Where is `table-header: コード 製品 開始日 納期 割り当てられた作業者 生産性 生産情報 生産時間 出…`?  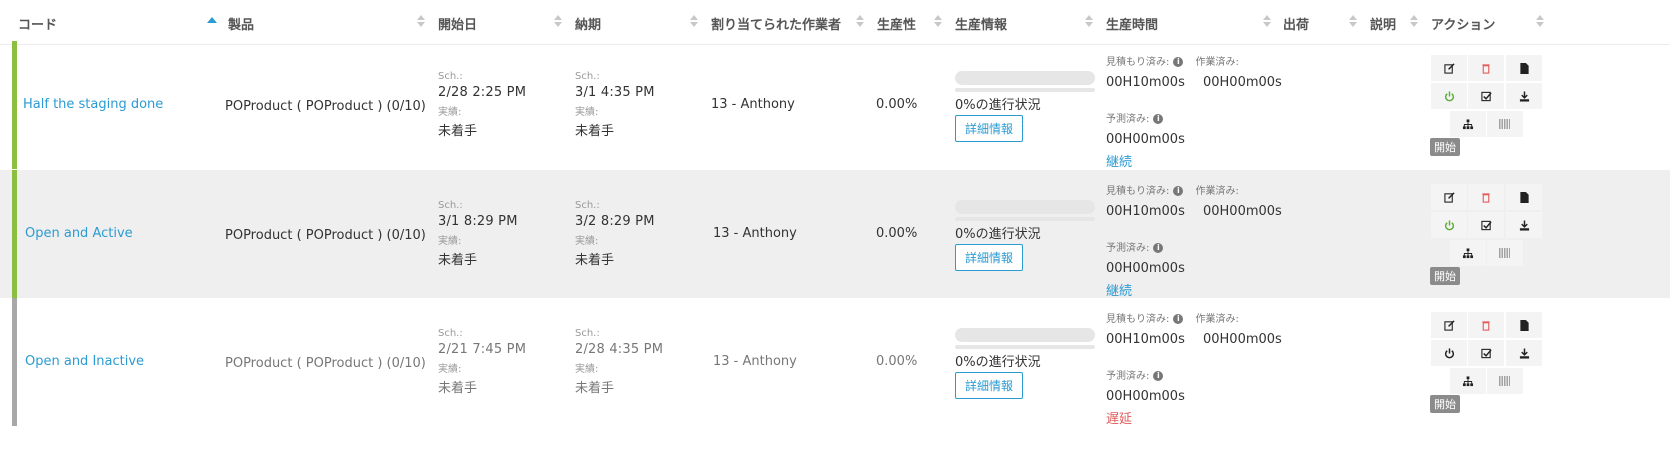 table-header: コード 製品 開始日 納期 割り当てられた作業者 生産性 生産情報 生産時間 出… is located at coordinates (835, 22).